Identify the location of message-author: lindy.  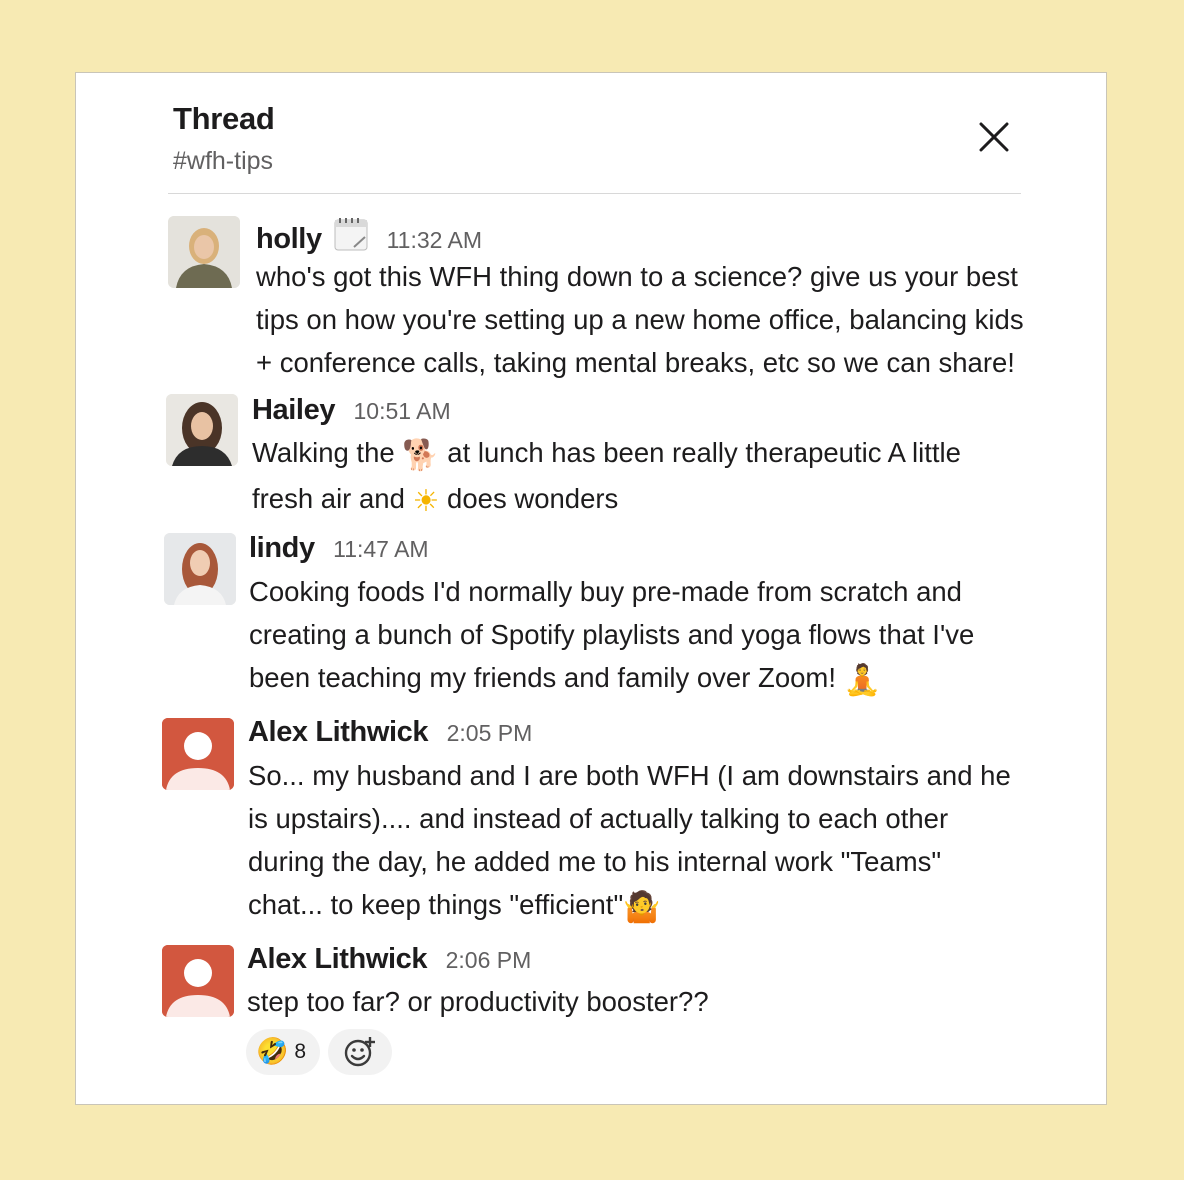
(282, 548).